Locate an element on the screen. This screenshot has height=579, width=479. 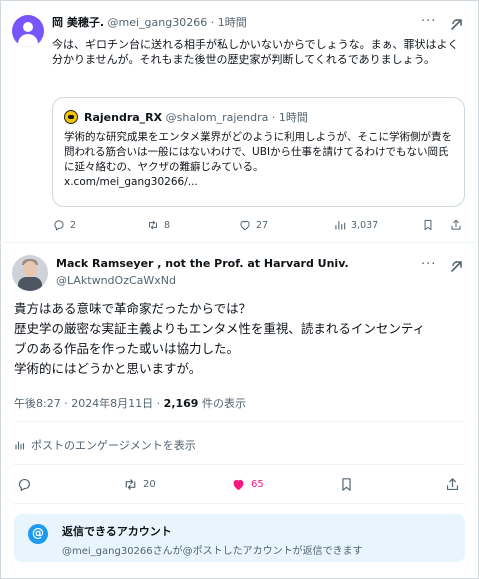
avatar-face is located at coordinates (30, 269).